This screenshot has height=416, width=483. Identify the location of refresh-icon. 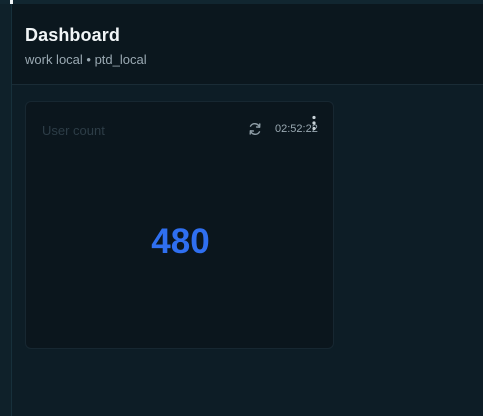
(255, 129).